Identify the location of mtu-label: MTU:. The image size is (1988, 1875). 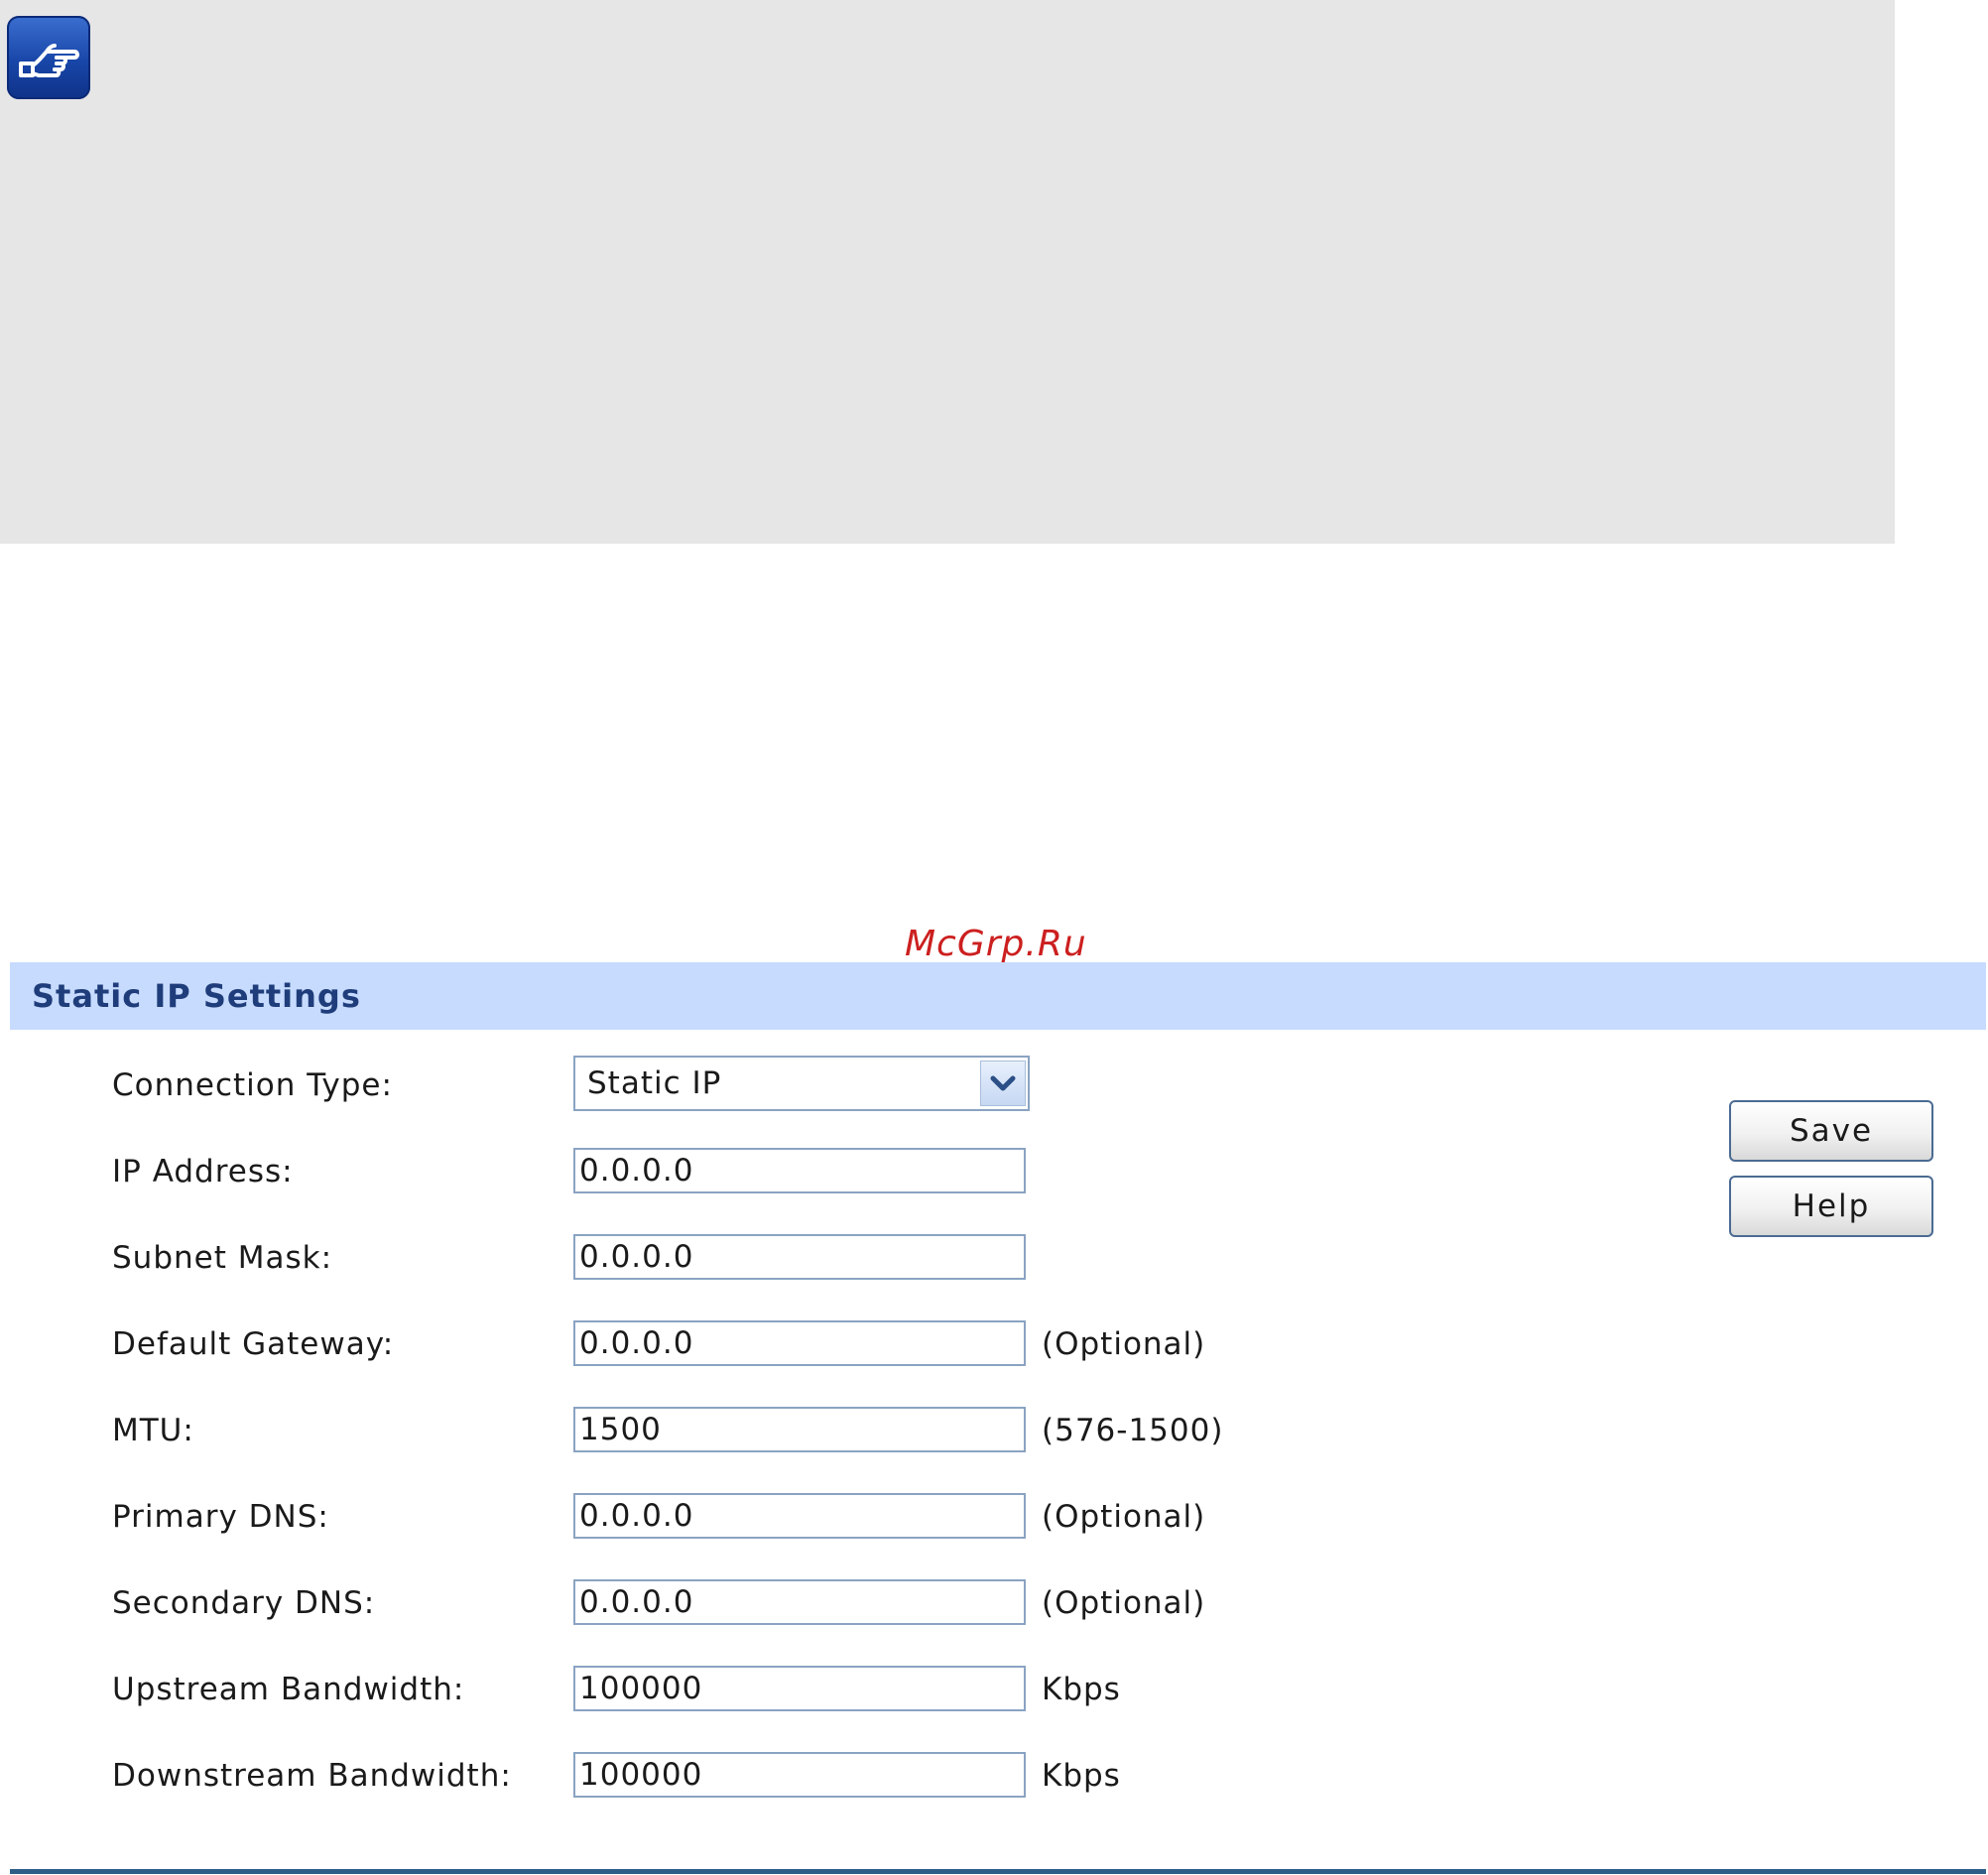
(153, 1430).